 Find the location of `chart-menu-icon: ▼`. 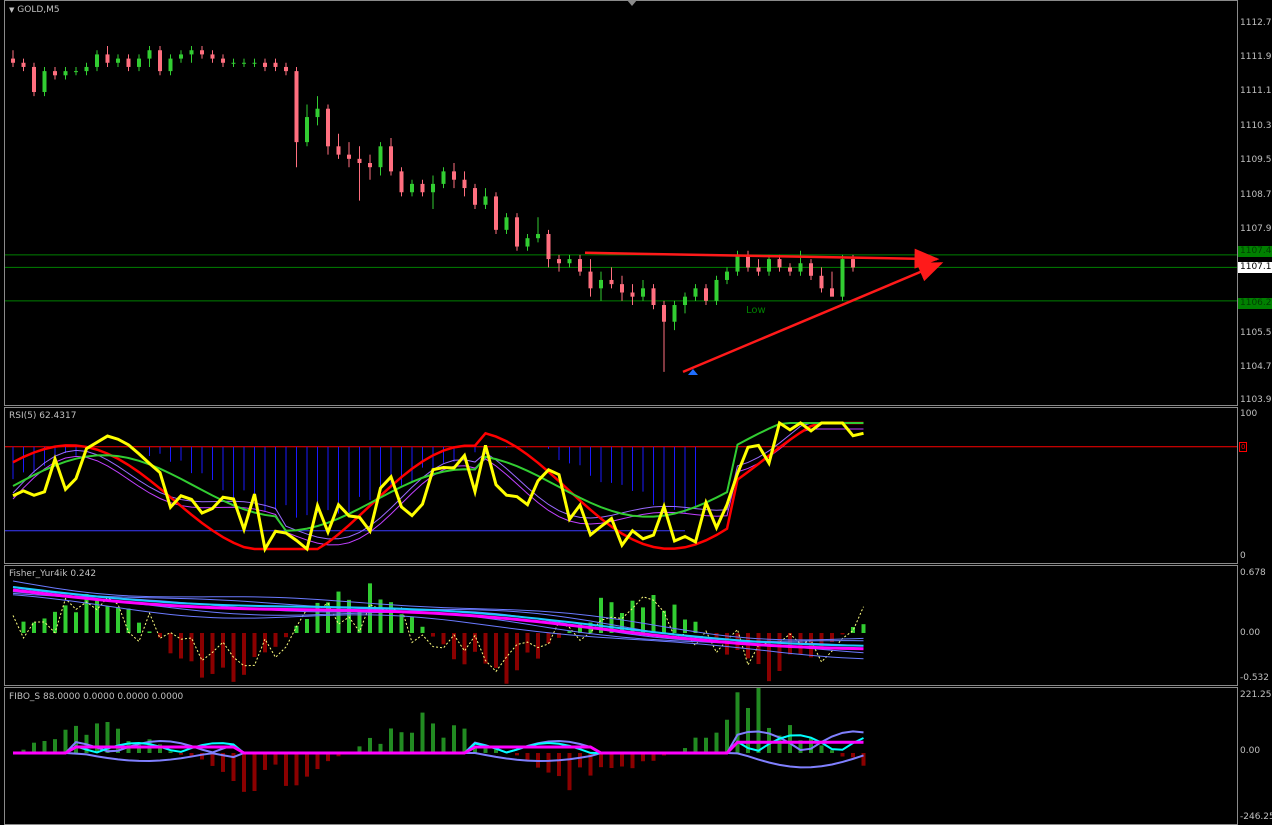

chart-menu-icon: ▼ is located at coordinates (11, 10).